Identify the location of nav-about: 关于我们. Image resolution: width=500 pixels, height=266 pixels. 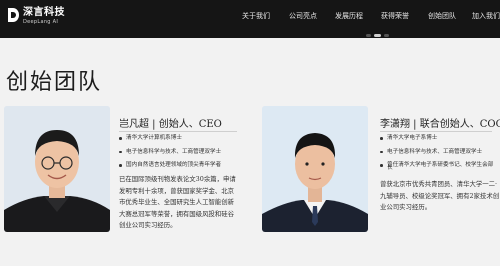
(256, 16).